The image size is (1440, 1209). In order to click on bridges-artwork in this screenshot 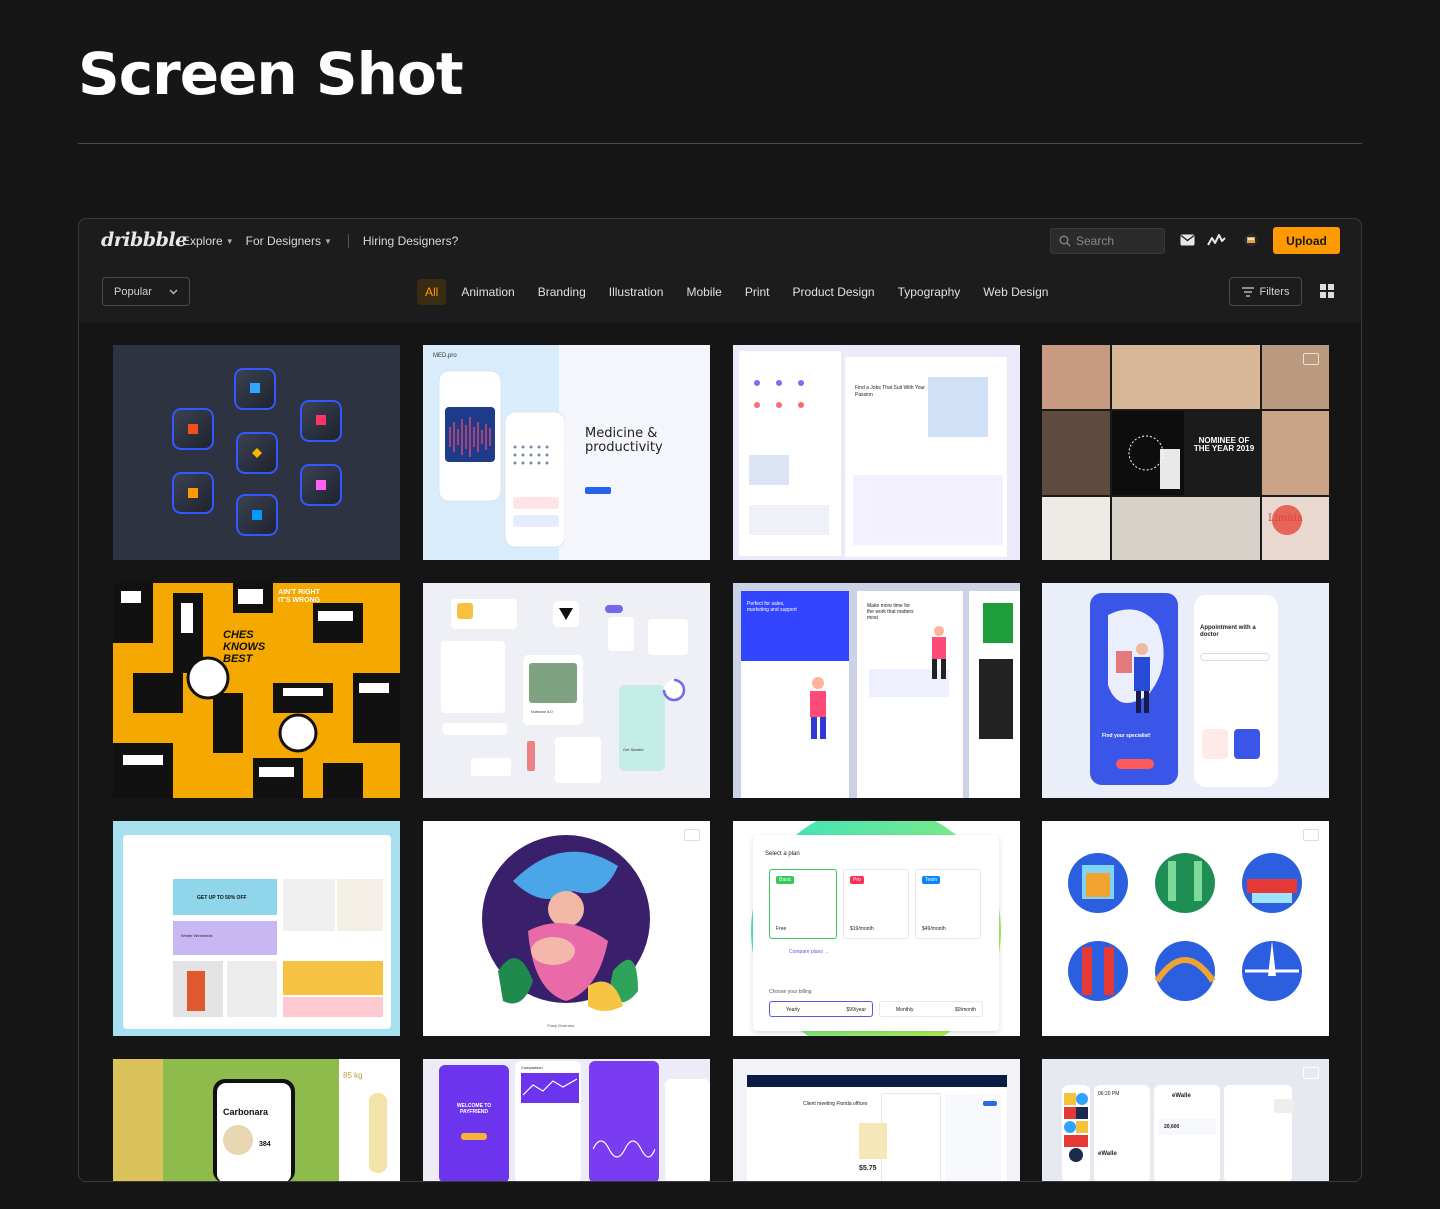, I will do `click(1185, 927)`.